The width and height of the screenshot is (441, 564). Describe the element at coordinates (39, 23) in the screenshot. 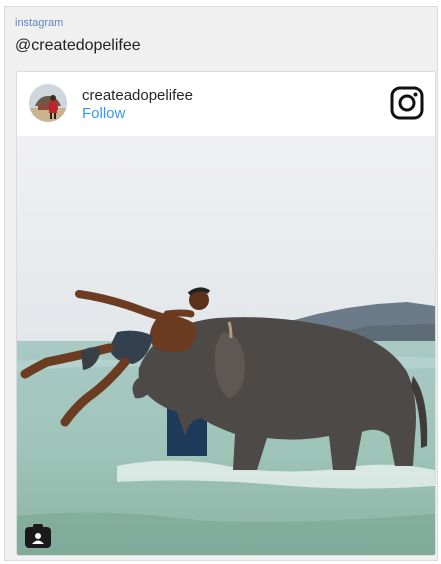

I see `source-label: instagram` at that location.